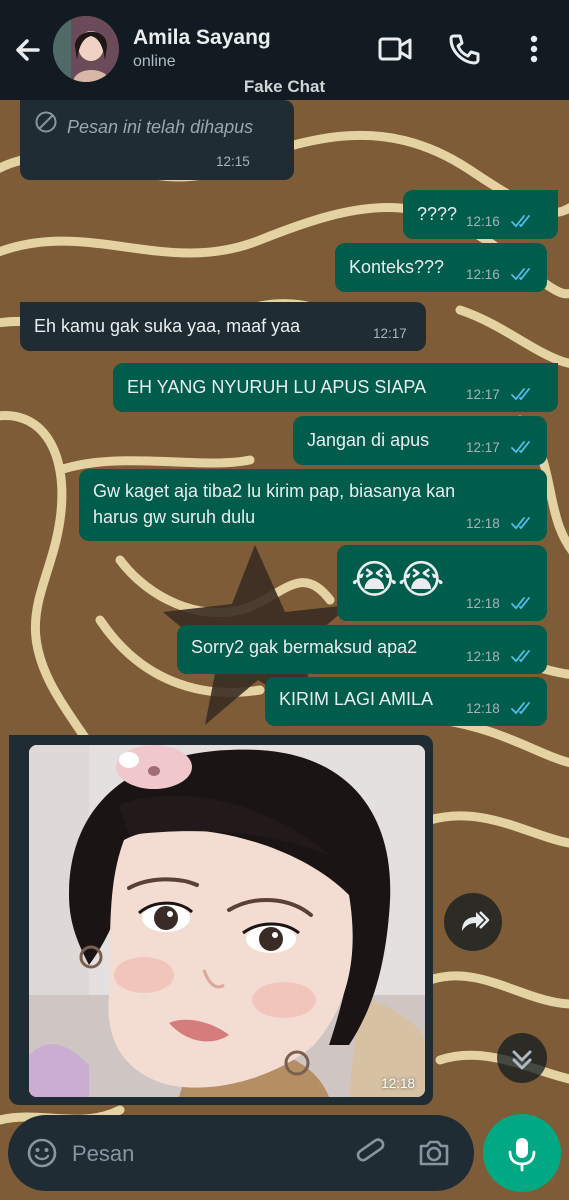 This screenshot has width=569, height=1200. Describe the element at coordinates (437, 214) in the screenshot. I see `message-text: ????` at that location.